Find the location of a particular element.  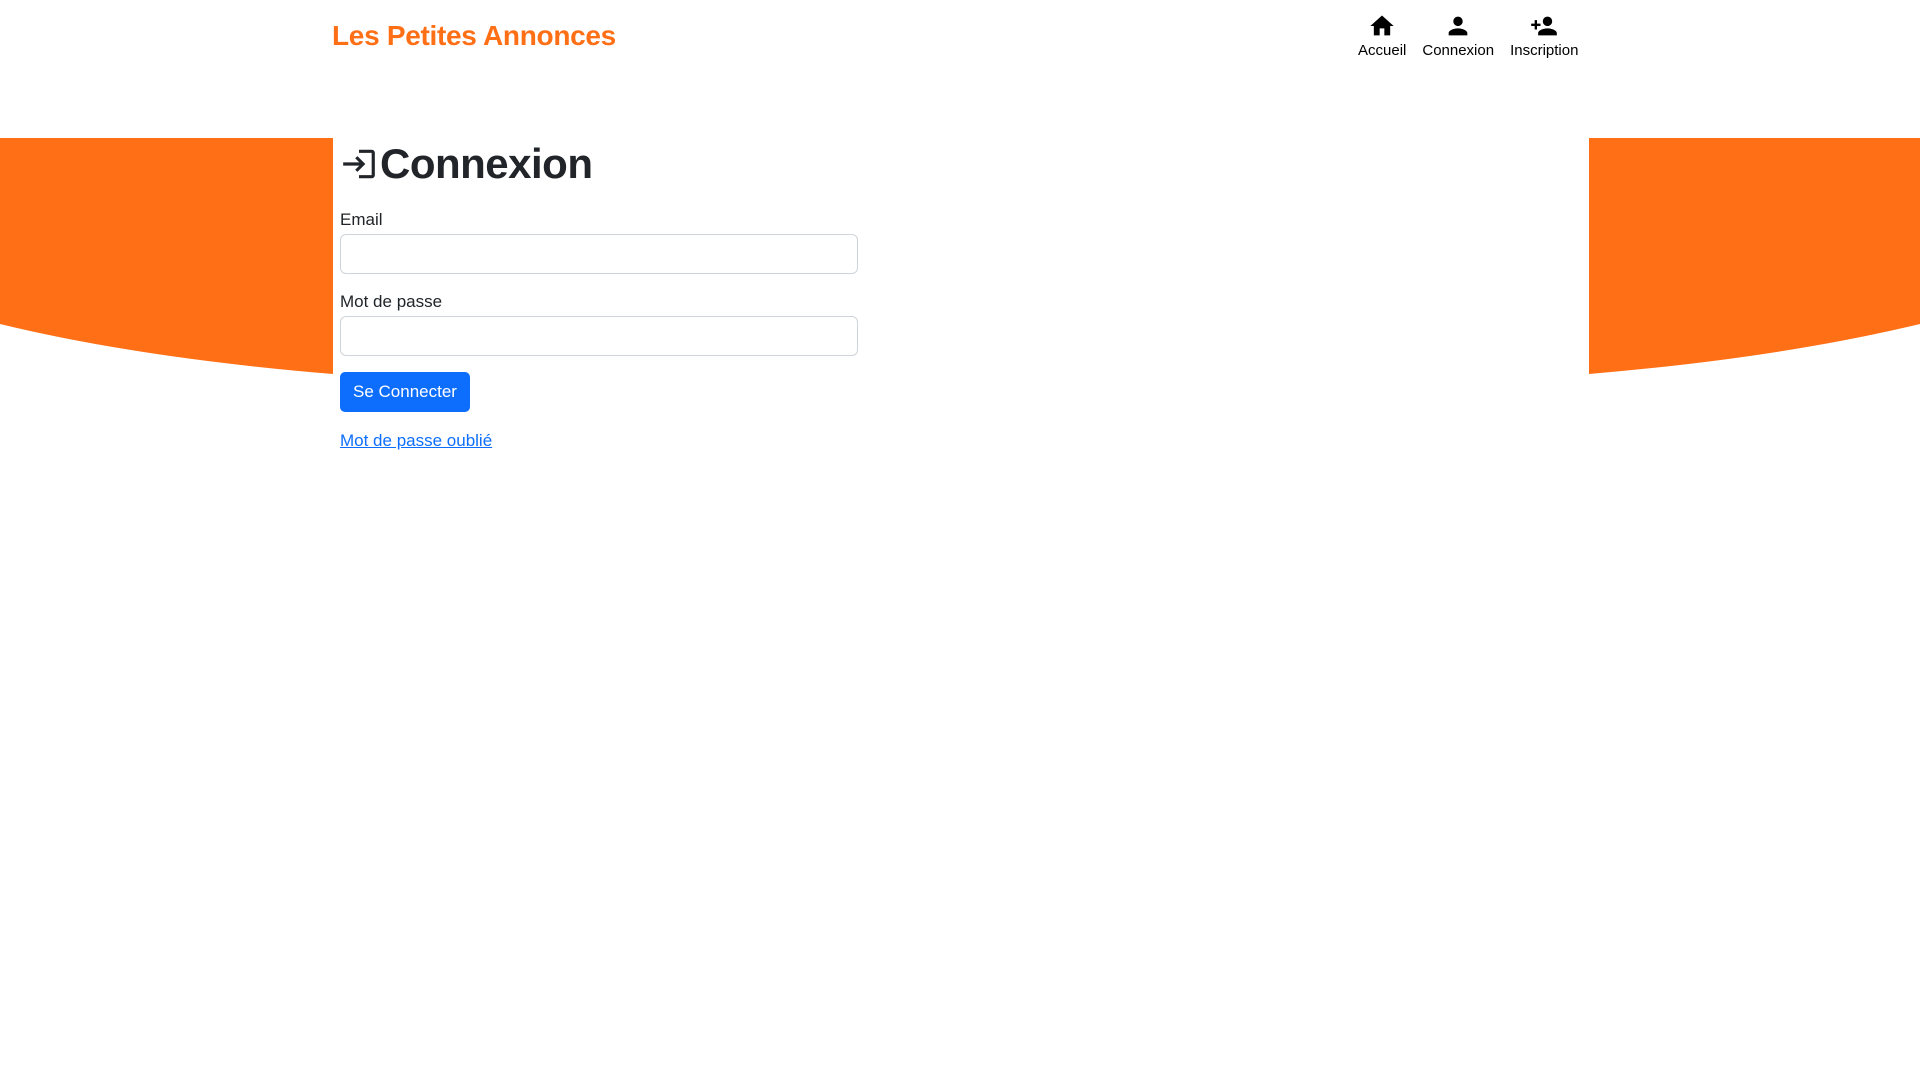

nav-item-register: Inscription is located at coordinates (1544, 35).